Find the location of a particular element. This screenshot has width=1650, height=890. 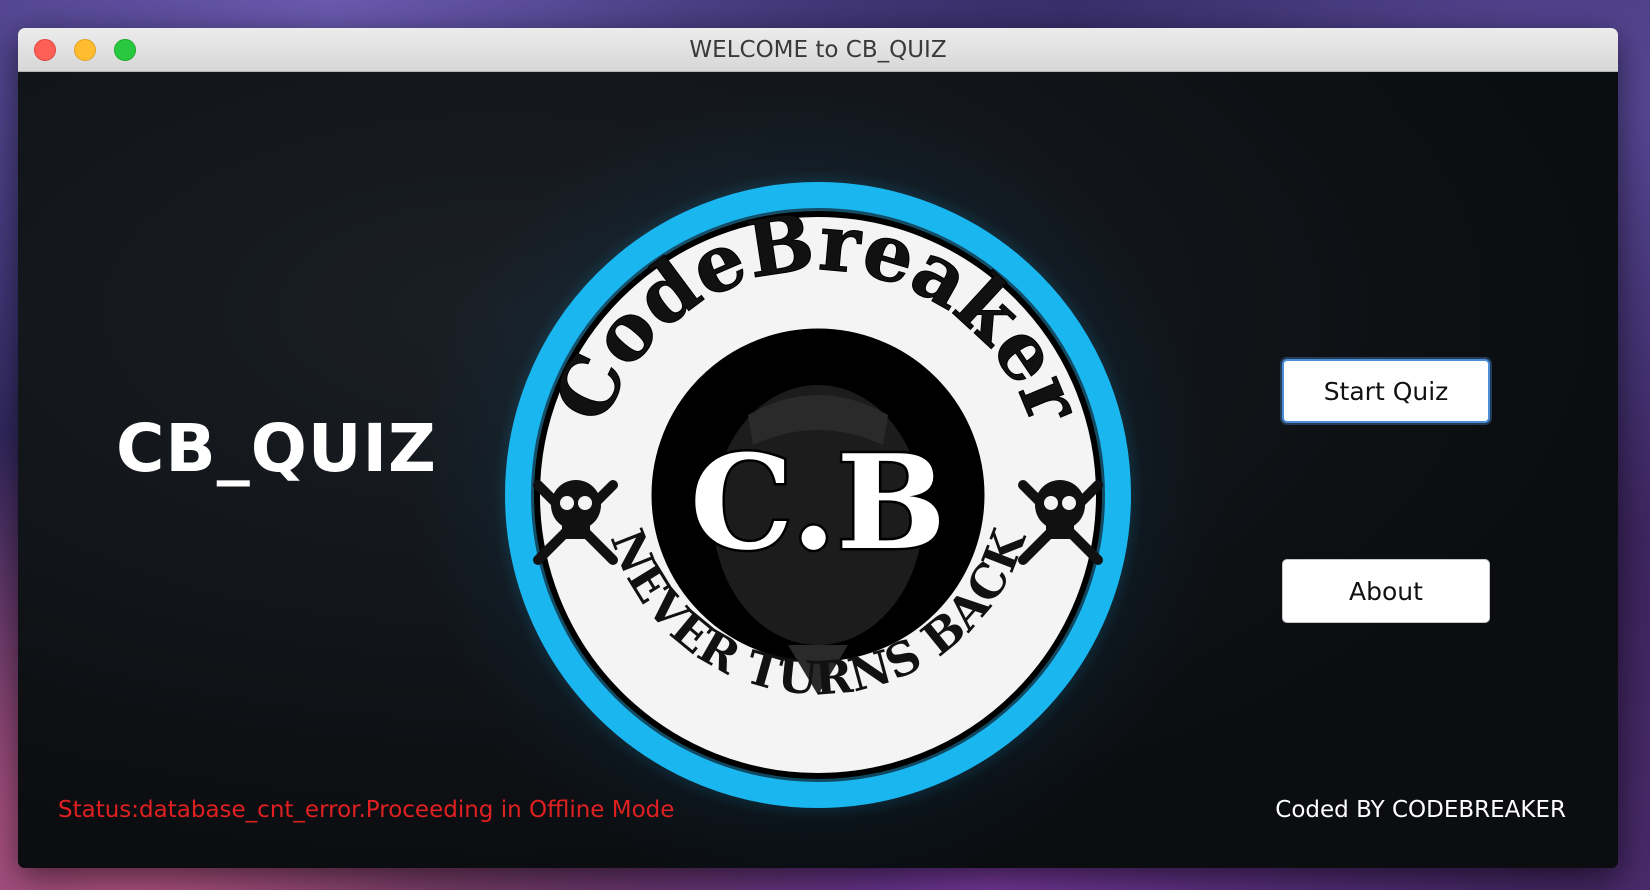

credit-text: Coded BY CODEBREAKER is located at coordinates (1420, 810).